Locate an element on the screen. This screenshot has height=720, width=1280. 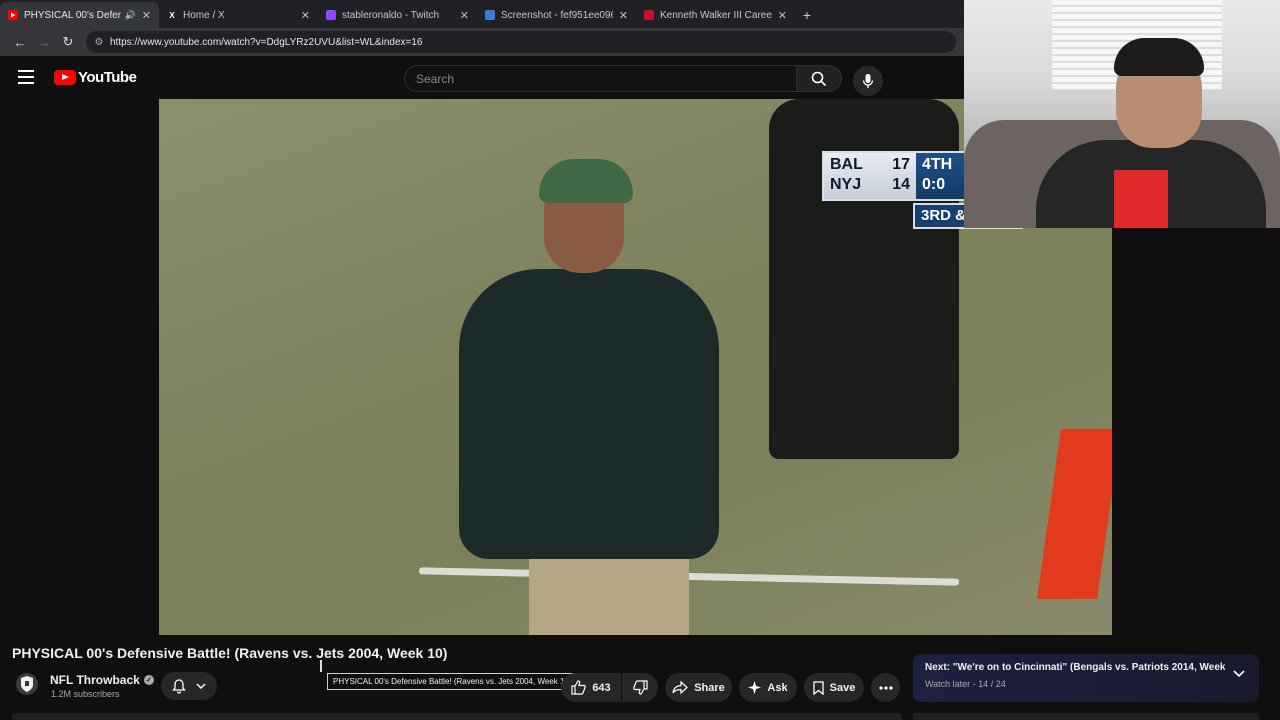
forward-icon: → is located at coordinates (44, 42).